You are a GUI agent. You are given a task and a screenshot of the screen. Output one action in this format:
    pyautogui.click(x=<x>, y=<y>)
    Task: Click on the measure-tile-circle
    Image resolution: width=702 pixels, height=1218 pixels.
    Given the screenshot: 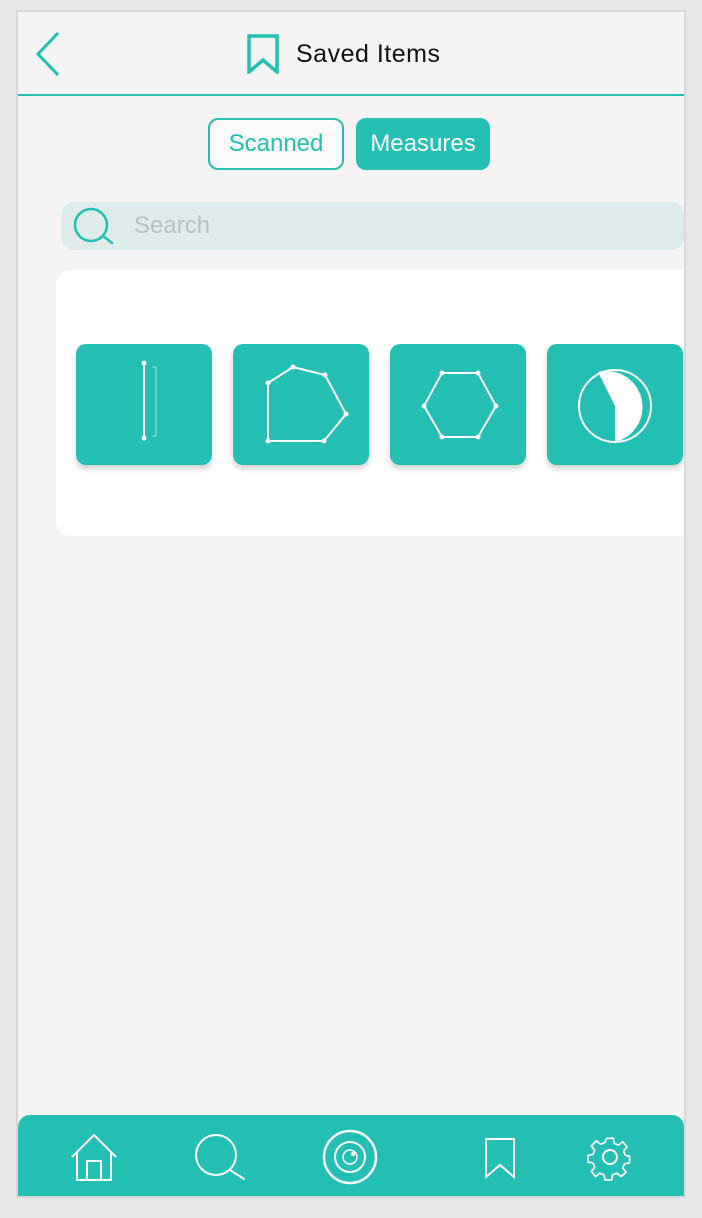 What is the action you would take?
    pyautogui.click(x=615, y=404)
    